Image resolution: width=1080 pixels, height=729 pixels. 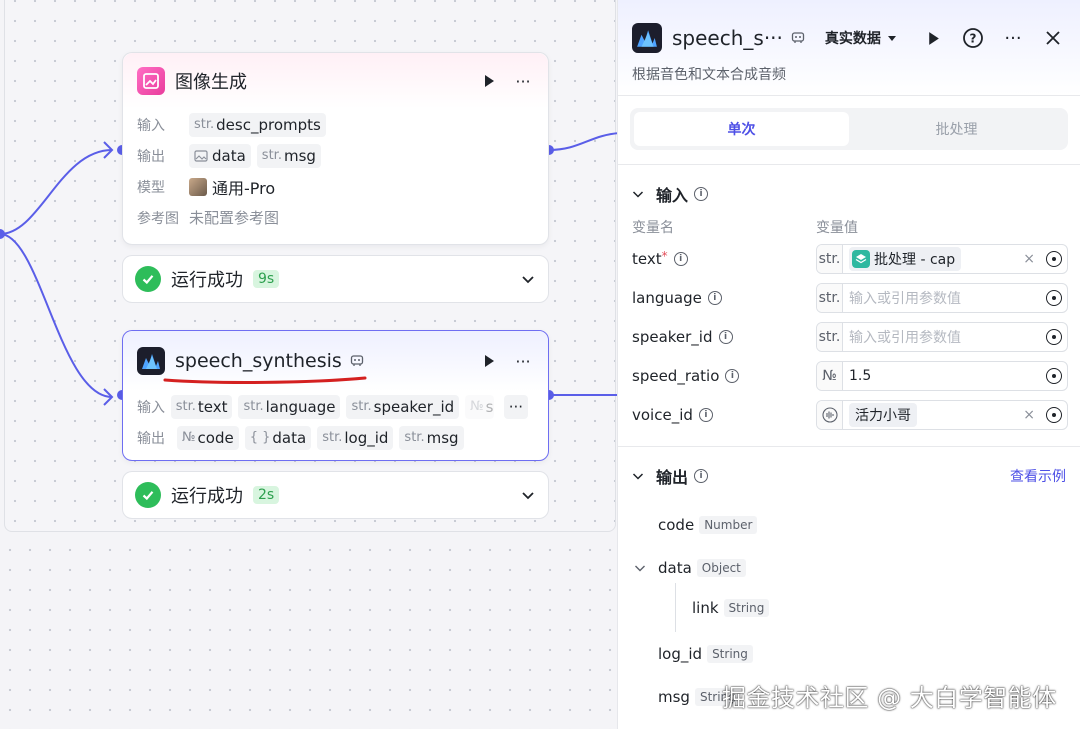 What do you see at coordinates (973, 38) in the screenshot?
I see `help-icon: ?` at bounding box center [973, 38].